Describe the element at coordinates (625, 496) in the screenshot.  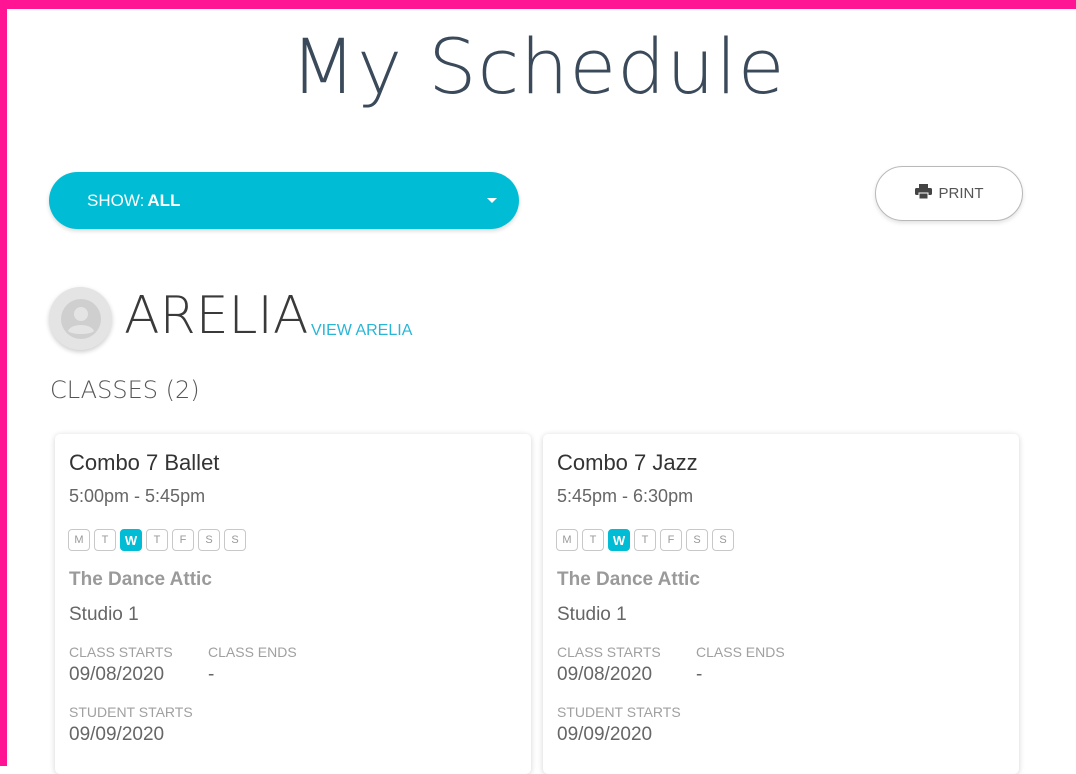
I see `class-time: 5:45pm - 6:30pm` at that location.